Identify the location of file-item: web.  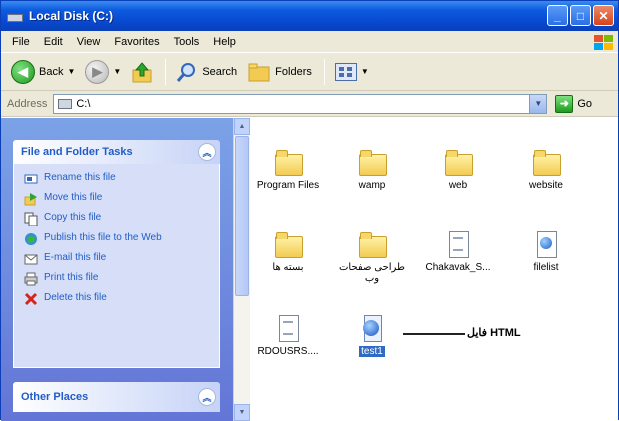
(458, 169).